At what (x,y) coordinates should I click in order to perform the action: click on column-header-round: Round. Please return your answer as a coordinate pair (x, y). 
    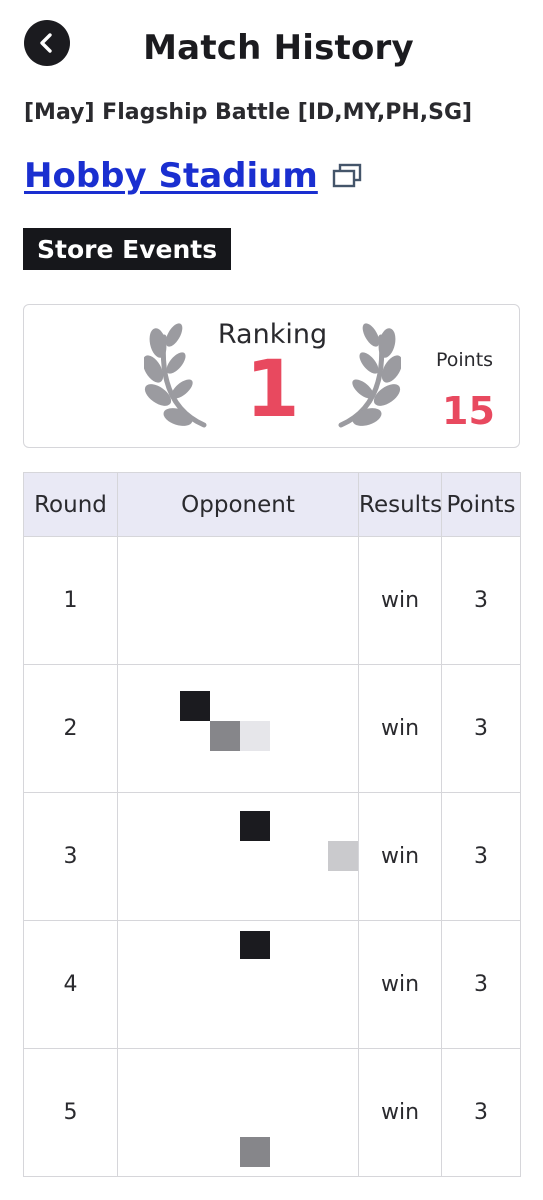
    Looking at the image, I should click on (70, 504).